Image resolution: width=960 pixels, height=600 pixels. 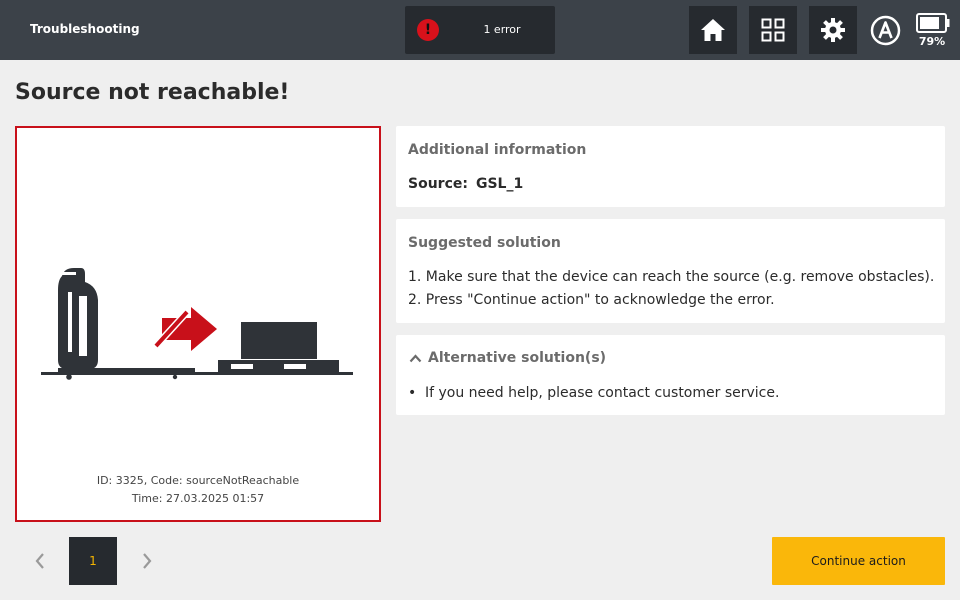 What do you see at coordinates (428, 30) in the screenshot?
I see `error-icon: !` at bounding box center [428, 30].